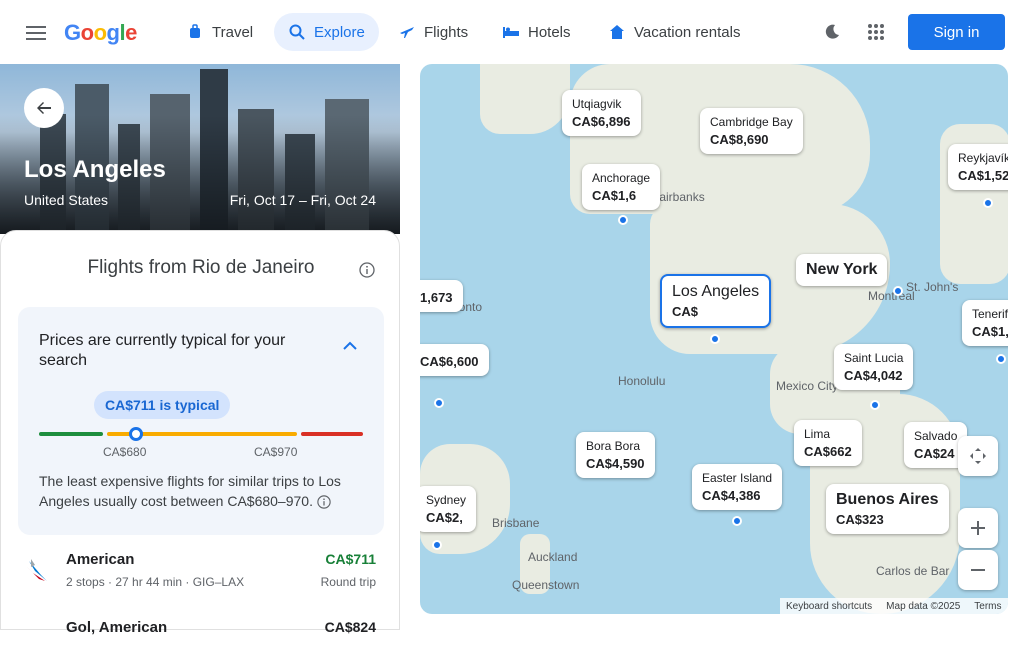 Image resolution: width=1024 pixels, height=671 pixels. What do you see at coordinates (436, 297) in the screenshot?
I see `bubble-price: 1,673` at bounding box center [436, 297].